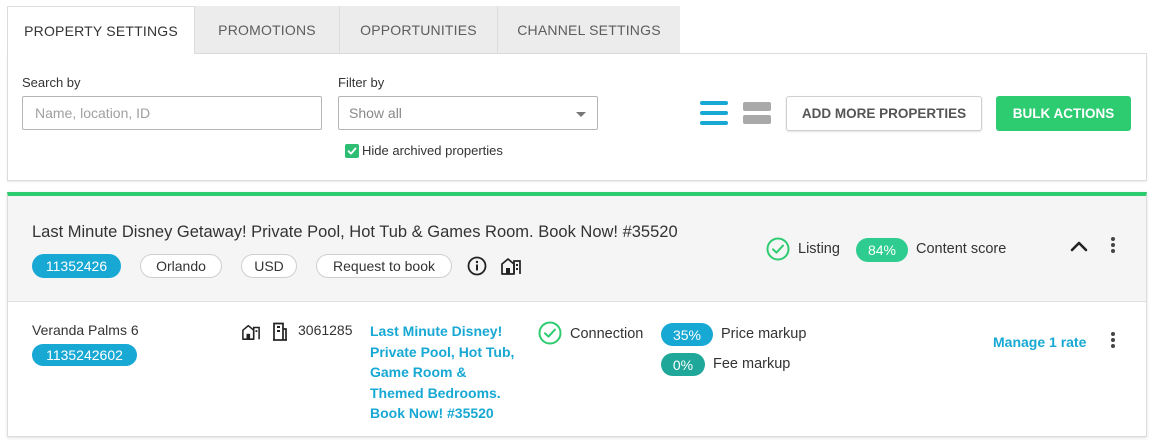 Image resolution: width=1156 pixels, height=445 pixels. I want to click on filter-select-value: Show all, so click(375, 113).